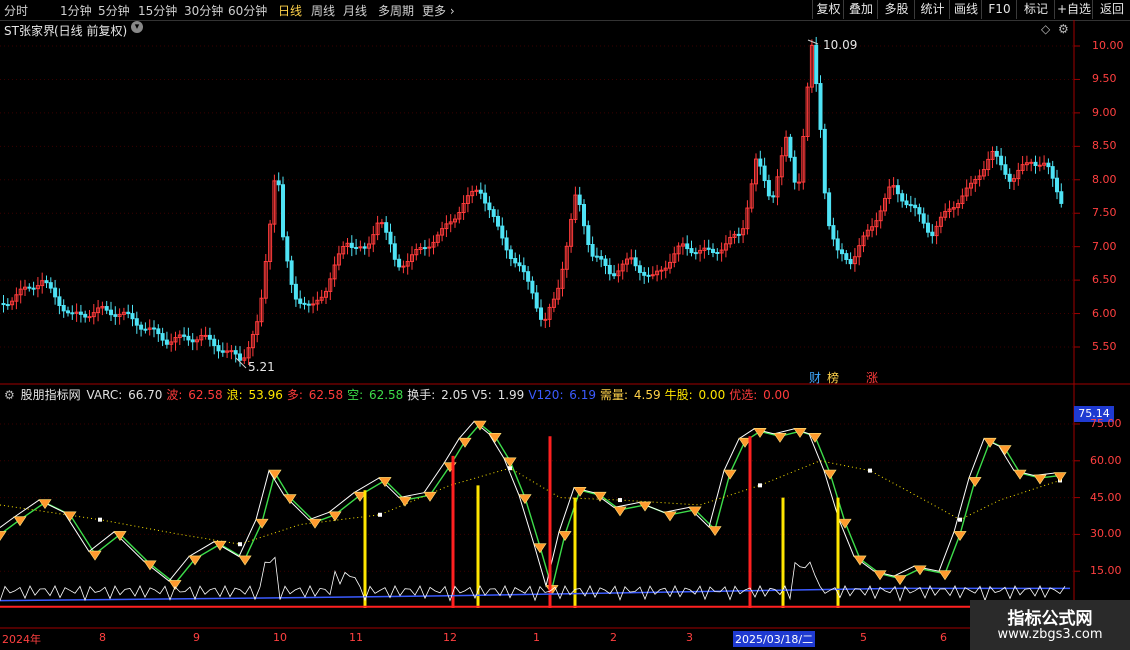 The width and height of the screenshot is (1130, 650). Describe the element at coordinates (9, 395) in the screenshot. I see `settings-icon: ⚙` at that location.